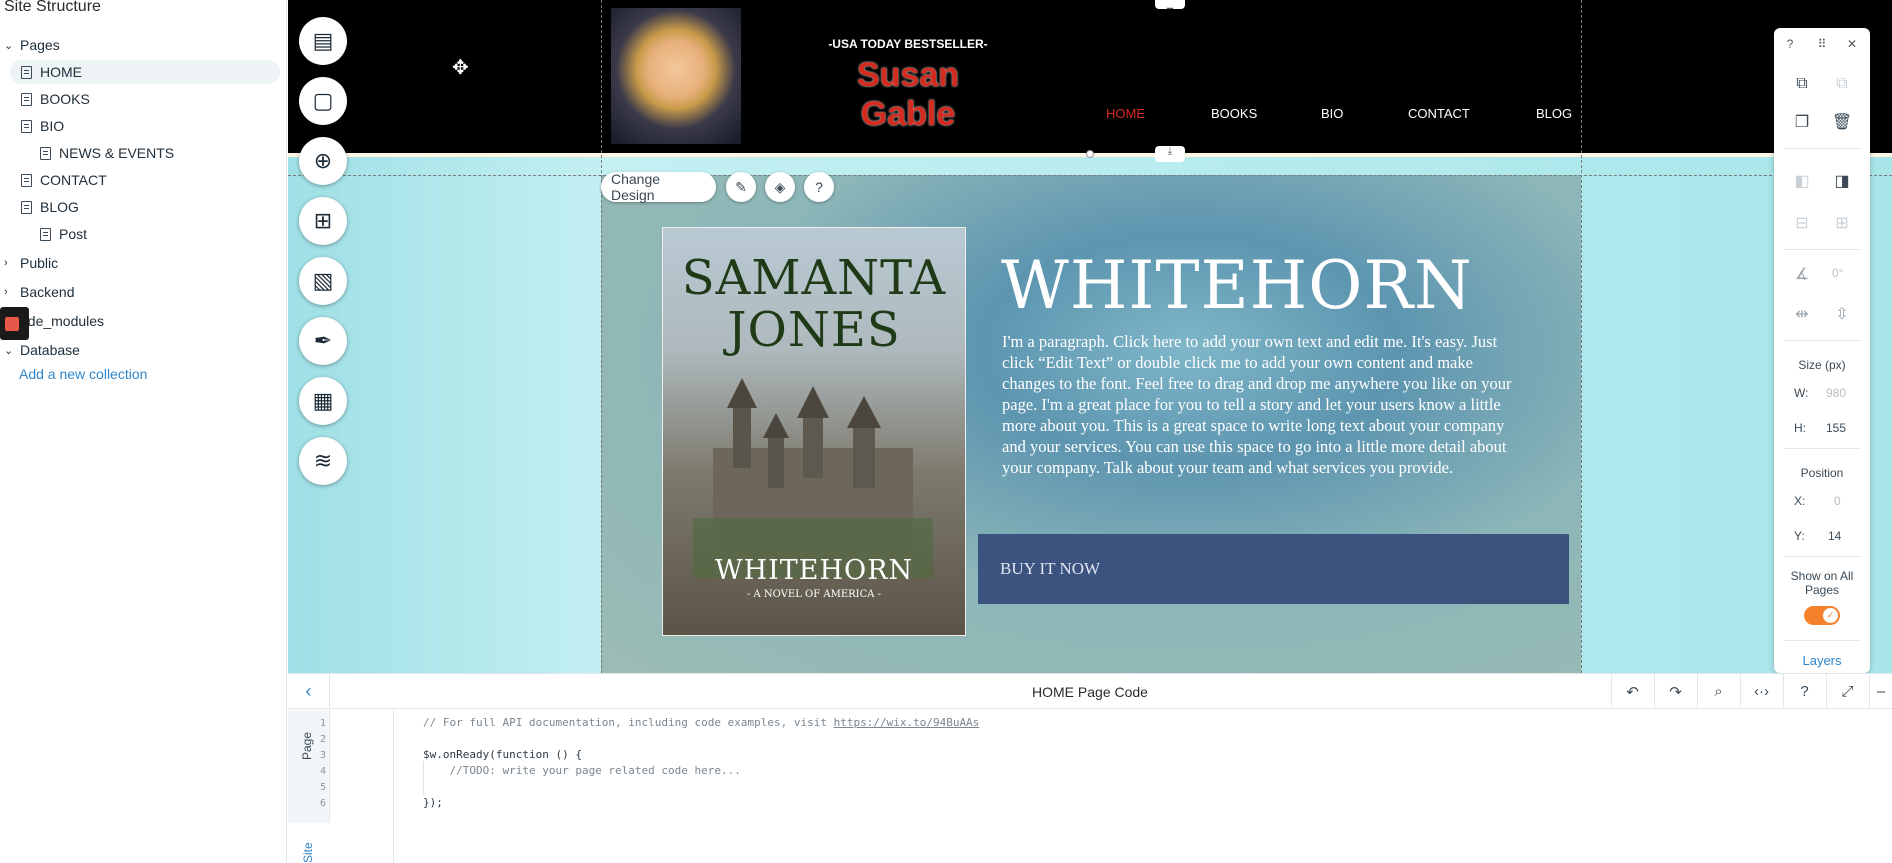 The image size is (1892, 863). What do you see at coordinates (62, 321) in the screenshot?
I see `tree-node-modules: ode_modules` at bounding box center [62, 321].